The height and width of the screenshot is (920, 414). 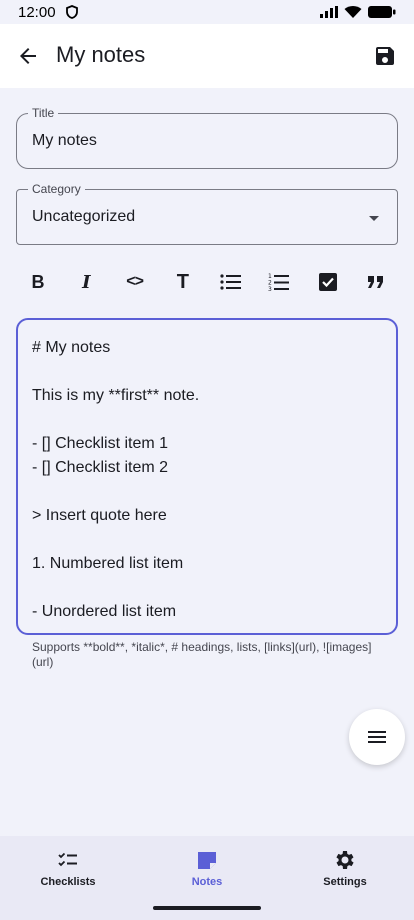 I want to click on numbered-list-icon: 1 2 3, so click(x=279, y=282).